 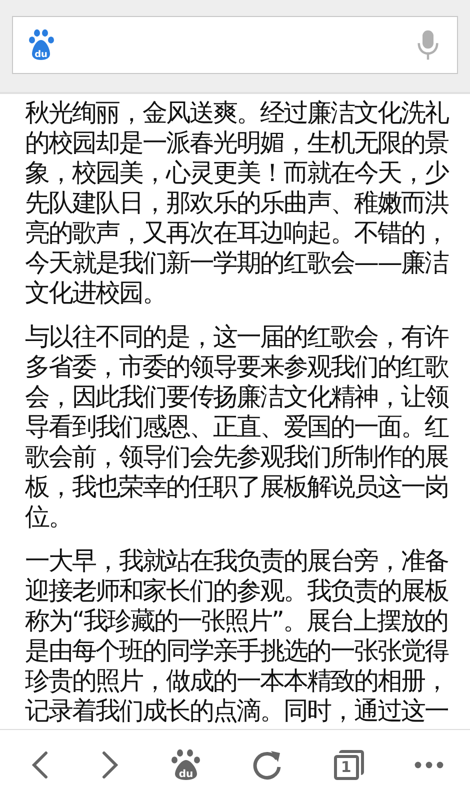 I want to click on more-icon, so click(x=429, y=765).